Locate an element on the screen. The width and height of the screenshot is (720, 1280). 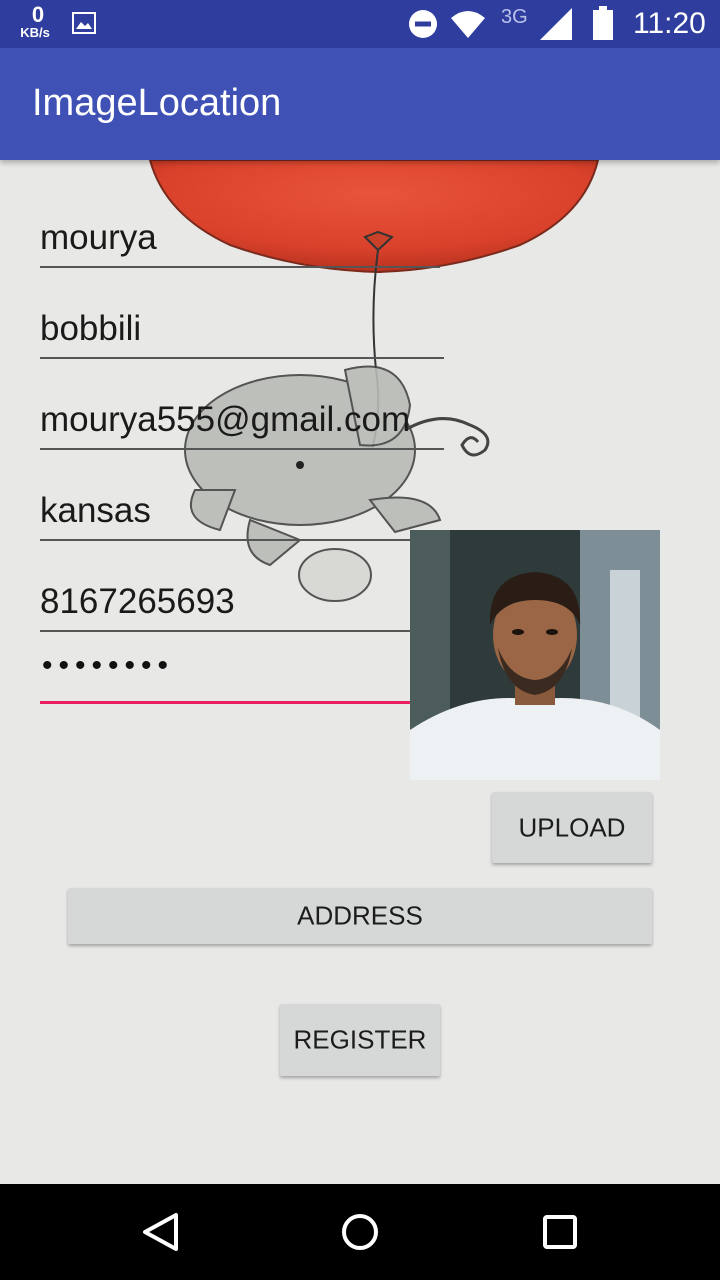
data-speed-indicator: 0 KB/s is located at coordinates (38, 22).